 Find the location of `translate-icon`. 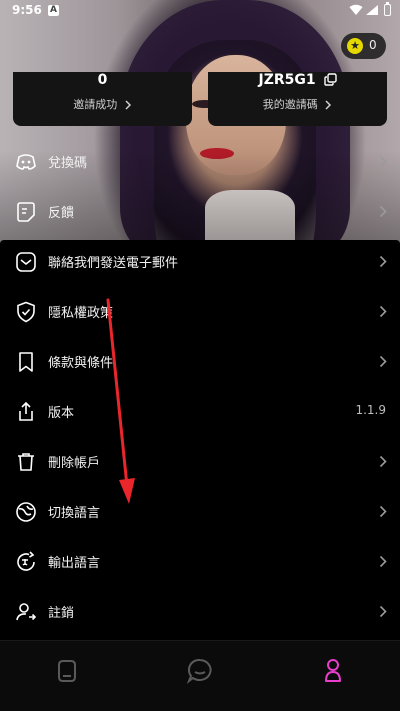

translate-icon is located at coordinates (26, 512).